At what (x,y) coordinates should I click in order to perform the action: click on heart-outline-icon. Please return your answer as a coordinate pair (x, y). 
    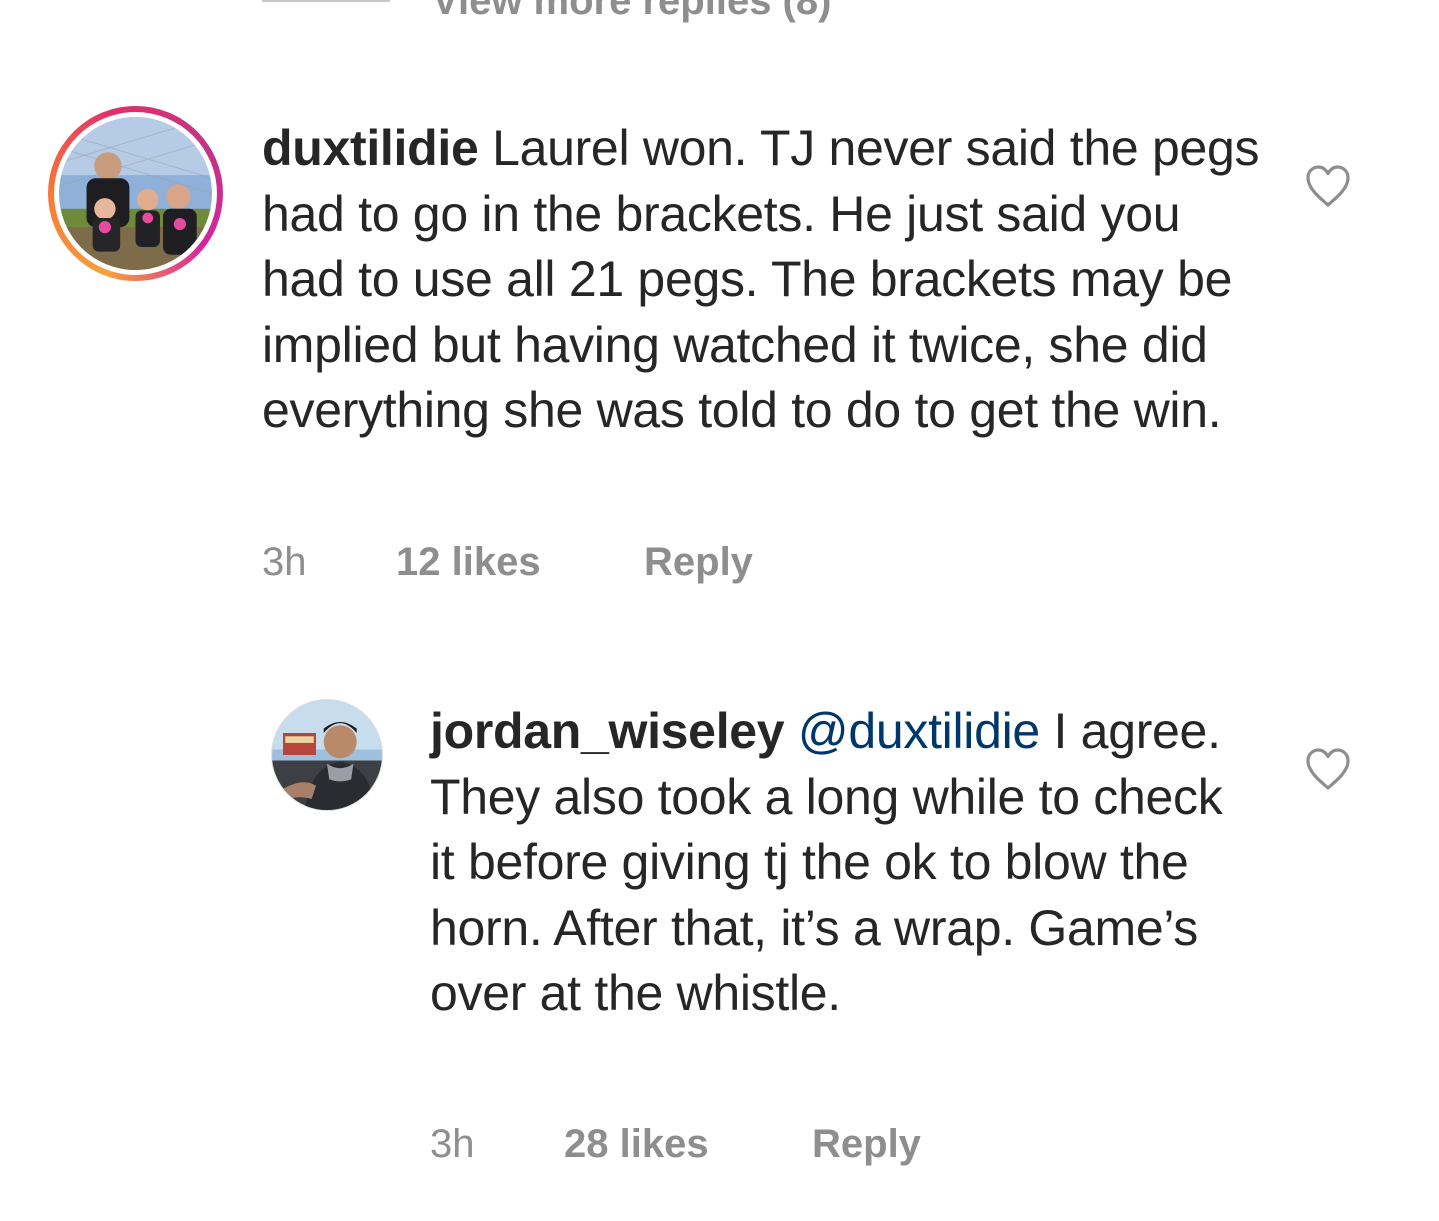
    Looking at the image, I should click on (1328, 769).